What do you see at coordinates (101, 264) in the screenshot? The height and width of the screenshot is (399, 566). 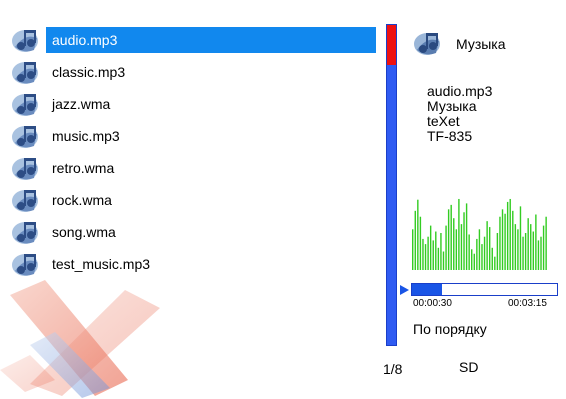 I see `file-name-label: test_music.mp3` at bounding box center [101, 264].